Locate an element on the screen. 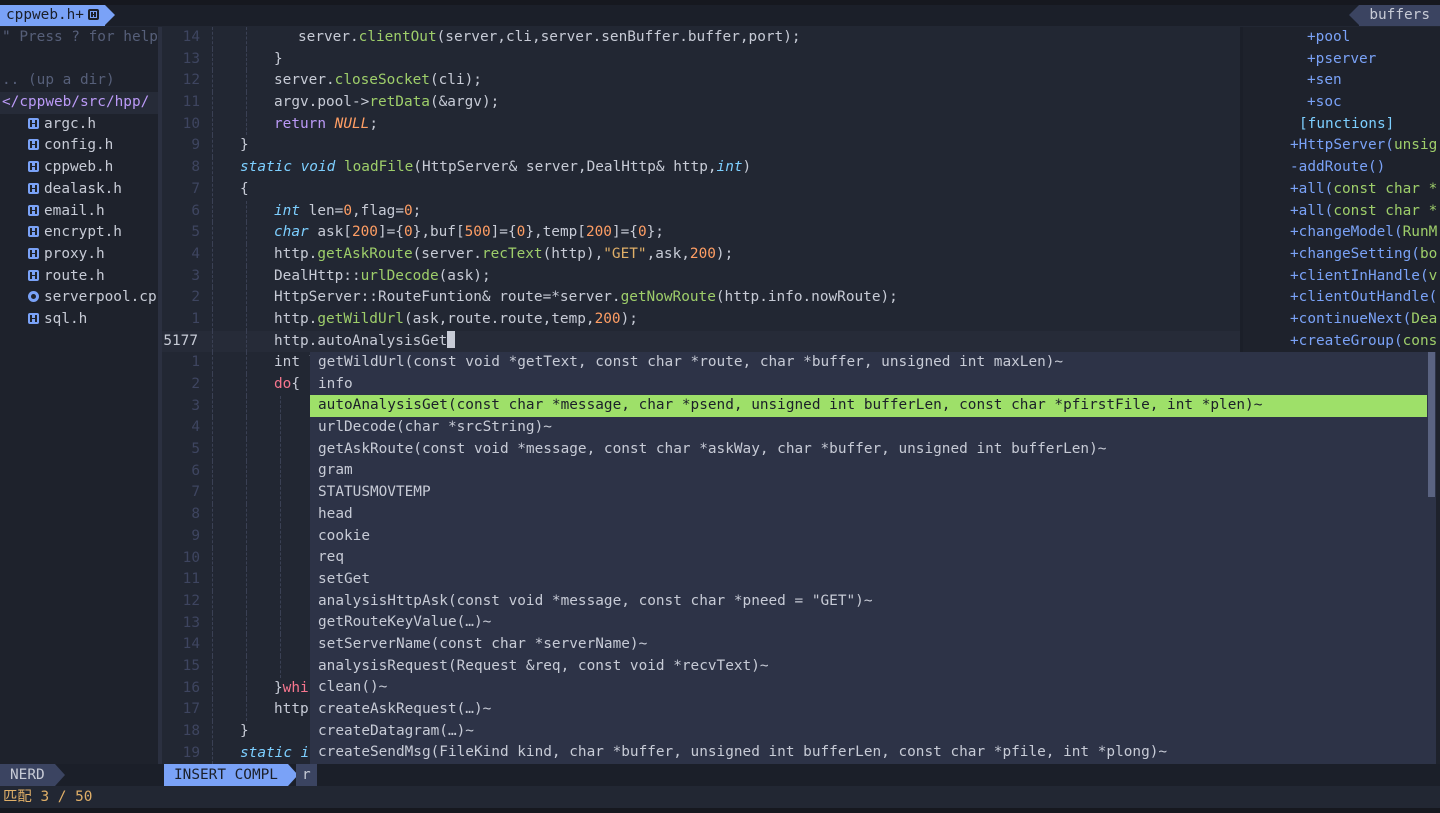 This screenshot has height=813, width=1440. code-line: 7{ is located at coordinates (701, 189).